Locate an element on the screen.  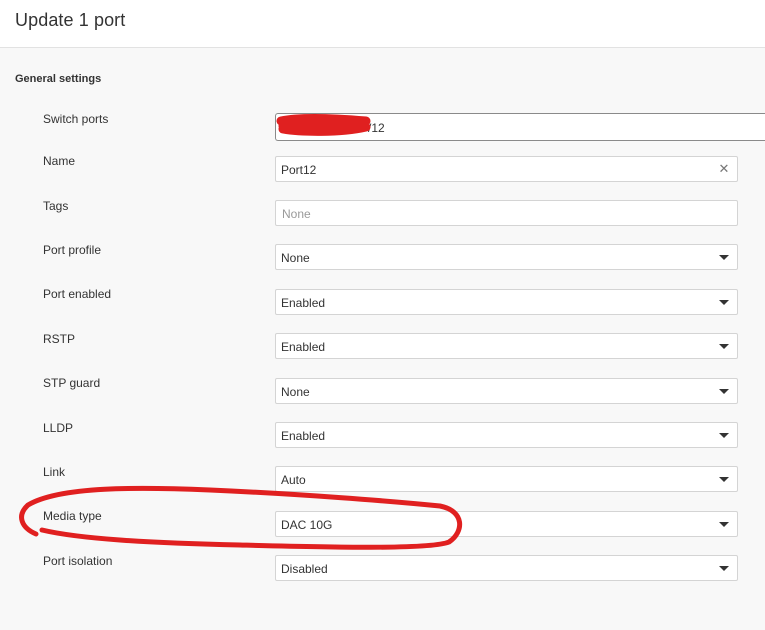
name-input: Port12 ✕ is located at coordinates (506, 169).